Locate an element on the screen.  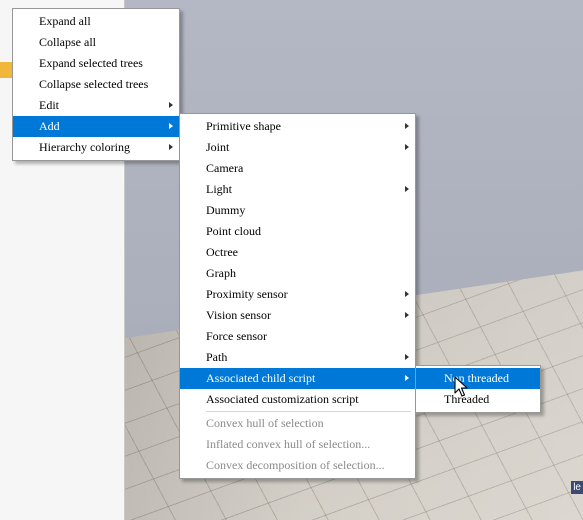
menu-item-label: Force sensor is located at coordinates (236, 336).